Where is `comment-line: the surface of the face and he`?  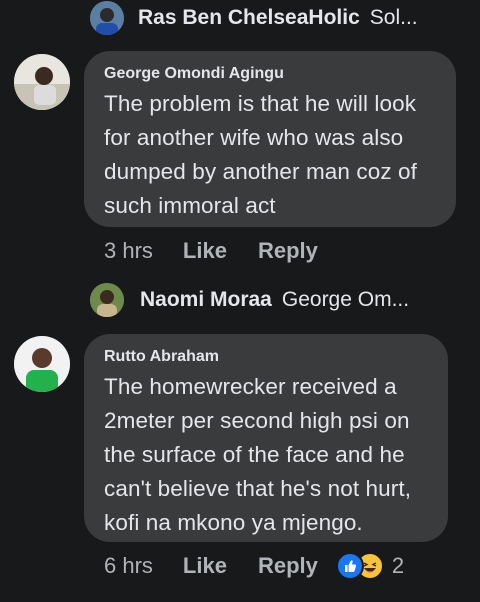
comment-line: the surface of the face and he is located at coordinates (254, 454).